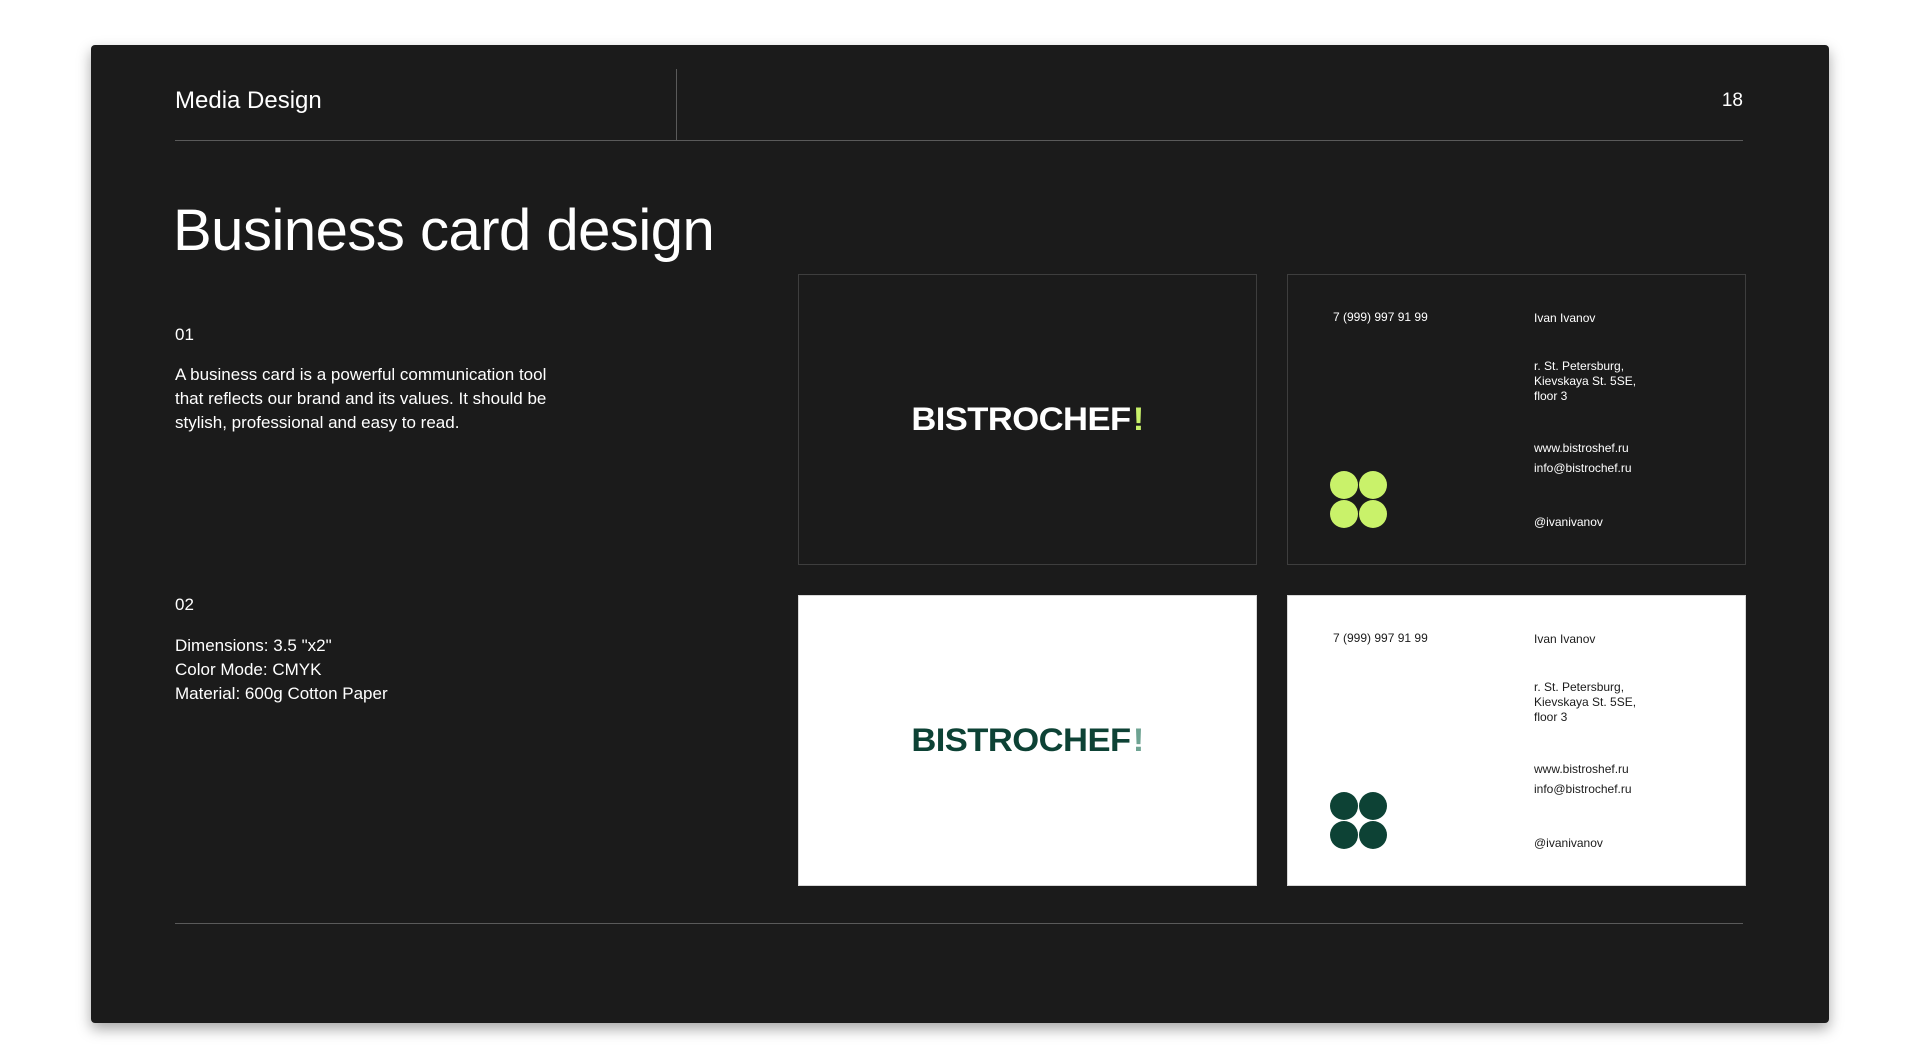  What do you see at coordinates (184, 604) in the screenshot?
I see `block-number-2: 02` at bounding box center [184, 604].